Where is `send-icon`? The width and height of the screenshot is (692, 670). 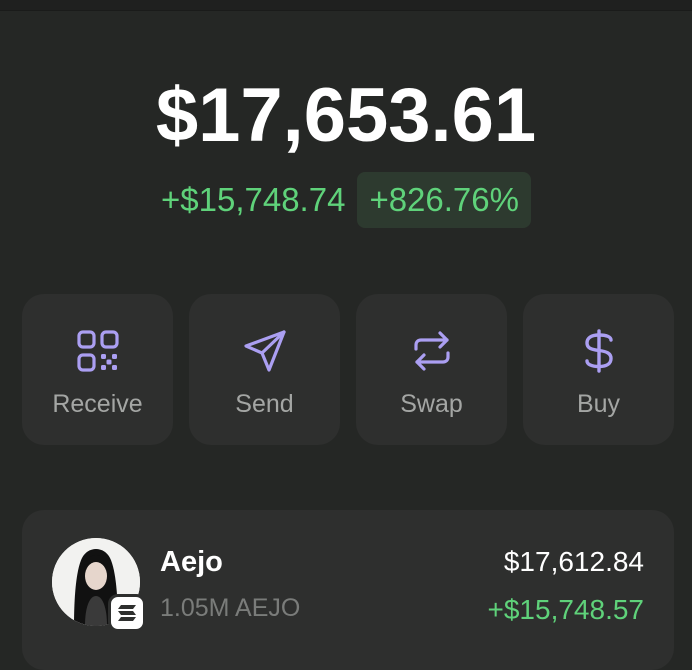
send-icon is located at coordinates (265, 351).